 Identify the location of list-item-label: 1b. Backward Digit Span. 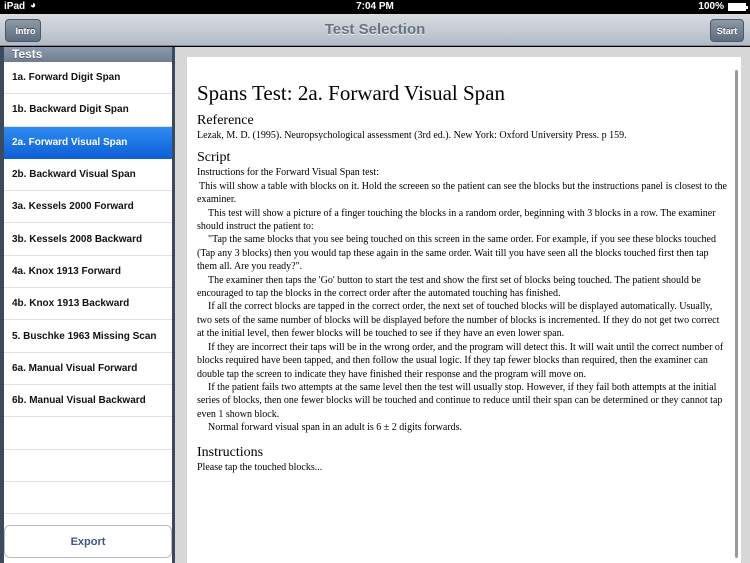
(70, 110).